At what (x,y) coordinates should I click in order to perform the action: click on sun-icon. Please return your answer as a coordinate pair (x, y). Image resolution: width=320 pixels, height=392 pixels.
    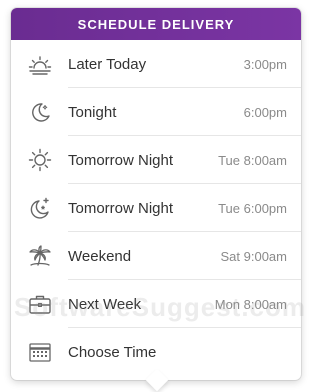
    Looking at the image, I should click on (40, 160).